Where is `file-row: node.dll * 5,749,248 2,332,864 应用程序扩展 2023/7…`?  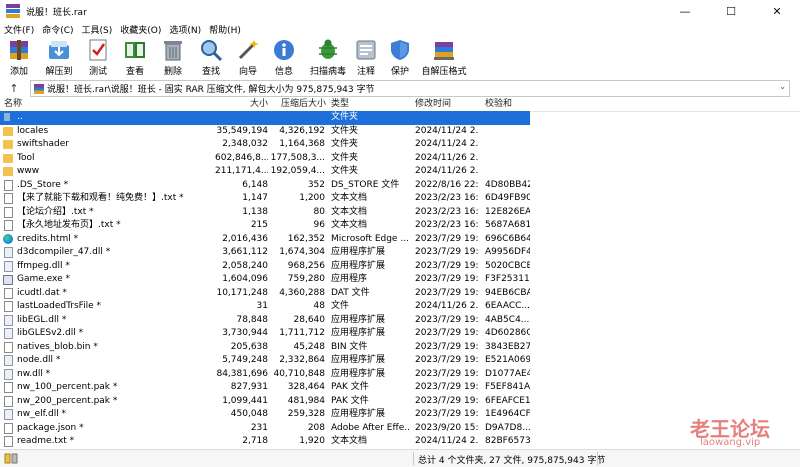
file-row: node.dll * 5,749,248 2,332,864 应用程序扩展 2023/7… is located at coordinates (400, 361).